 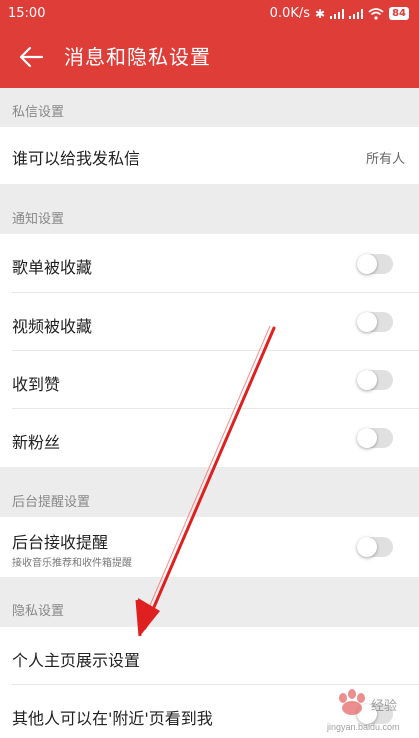 I want to click on page-title: 消息和隐私设置, so click(x=137, y=57).